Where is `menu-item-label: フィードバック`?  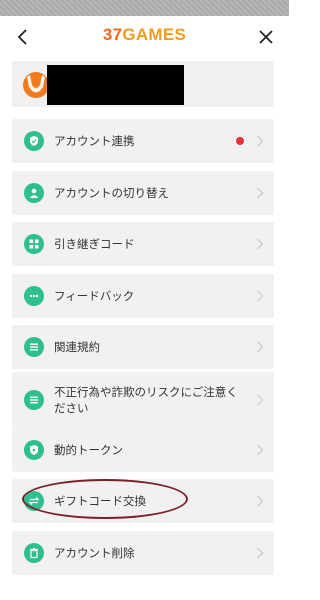
menu-item-label: フィードバック is located at coordinates (94, 296).